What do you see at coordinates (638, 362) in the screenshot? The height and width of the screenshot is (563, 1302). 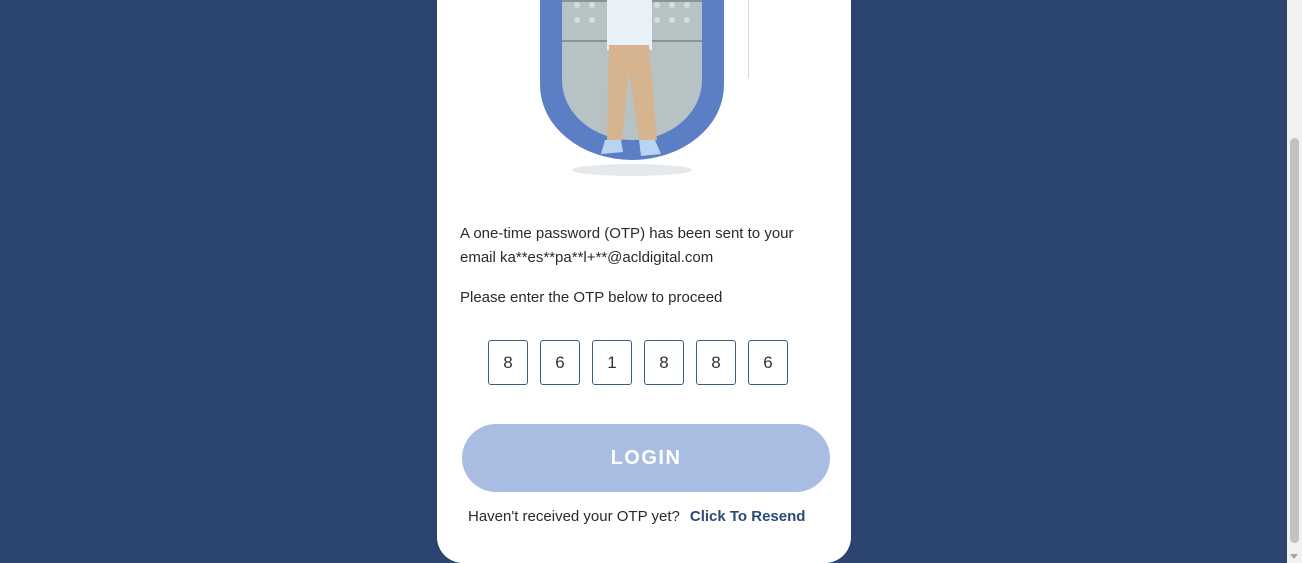 I see `otp-input-group: 8 6 1 8 8 6` at bounding box center [638, 362].